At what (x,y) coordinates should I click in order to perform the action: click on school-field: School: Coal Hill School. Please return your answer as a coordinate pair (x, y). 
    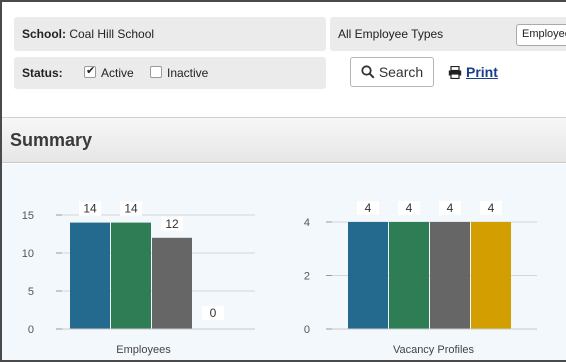
    Looking at the image, I should click on (88, 34).